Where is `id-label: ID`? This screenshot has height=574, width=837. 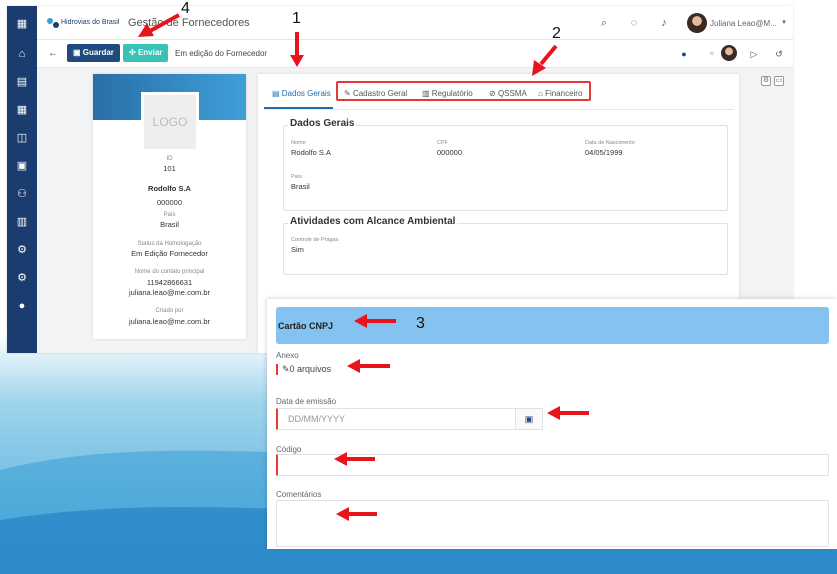
id-label: ID is located at coordinates (169, 159).